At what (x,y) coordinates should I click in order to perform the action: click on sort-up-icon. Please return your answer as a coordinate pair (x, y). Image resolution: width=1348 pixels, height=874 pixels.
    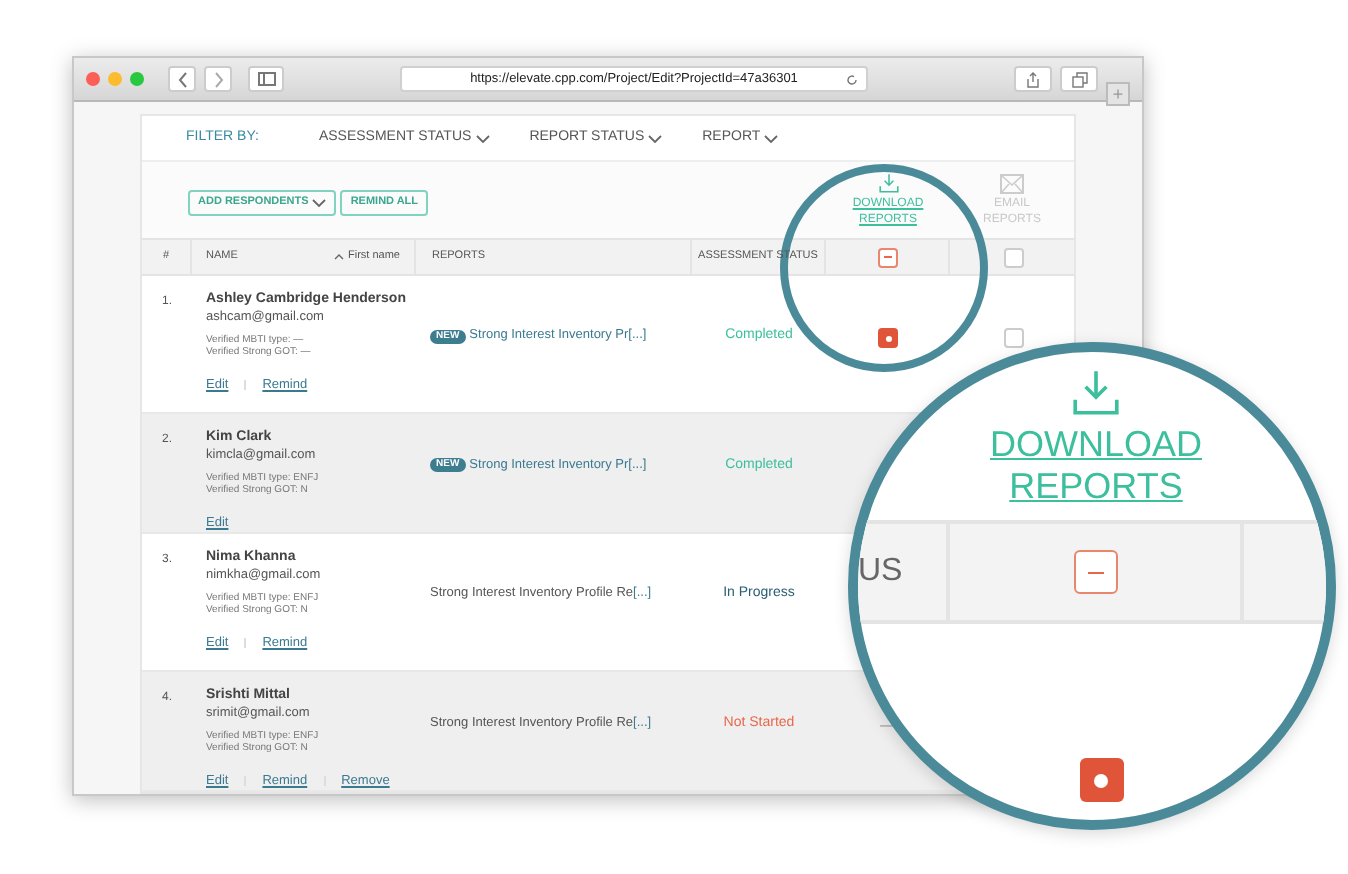
    Looking at the image, I should click on (339, 257).